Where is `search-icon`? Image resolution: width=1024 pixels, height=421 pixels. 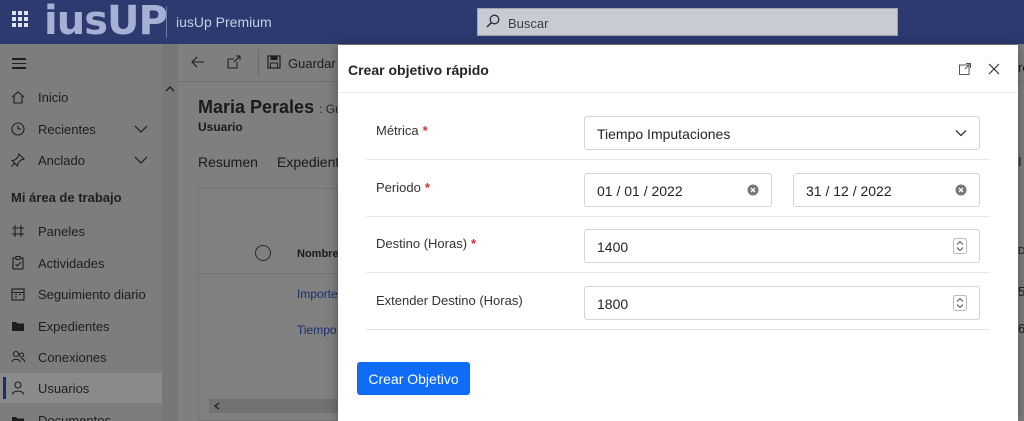 search-icon is located at coordinates (493, 21).